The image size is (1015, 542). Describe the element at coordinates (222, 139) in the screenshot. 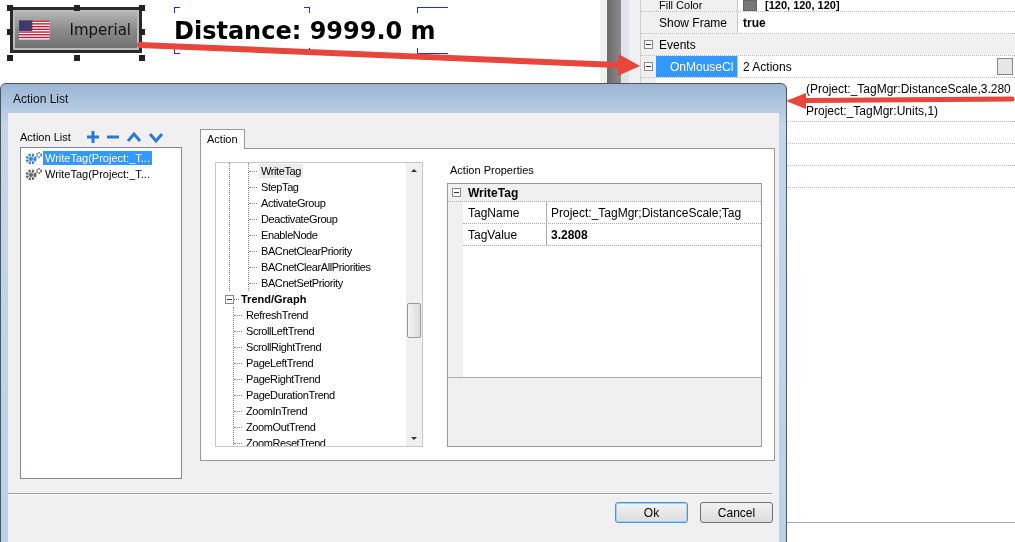

I see `tab: Action` at that location.